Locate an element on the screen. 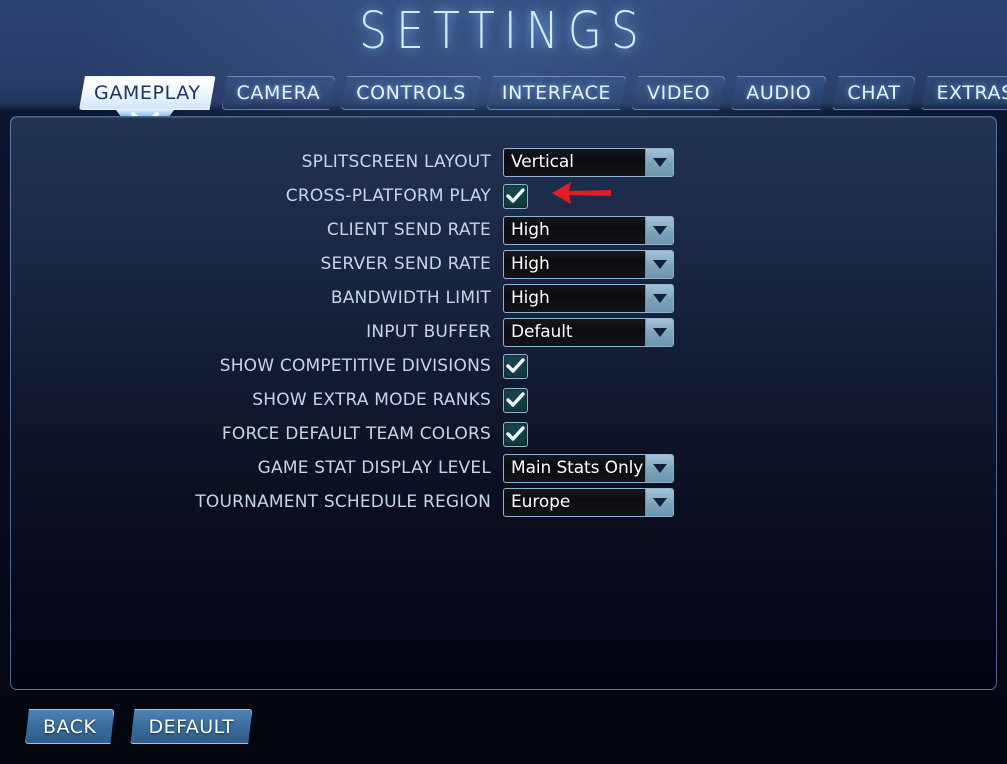 The height and width of the screenshot is (764, 1007). setting-label: SHOW EXTRA MODE RANKS is located at coordinates (371, 400).